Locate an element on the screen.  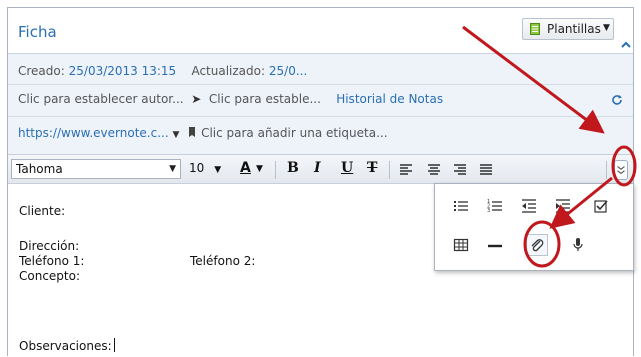
italic-button: I is located at coordinates (317, 168).